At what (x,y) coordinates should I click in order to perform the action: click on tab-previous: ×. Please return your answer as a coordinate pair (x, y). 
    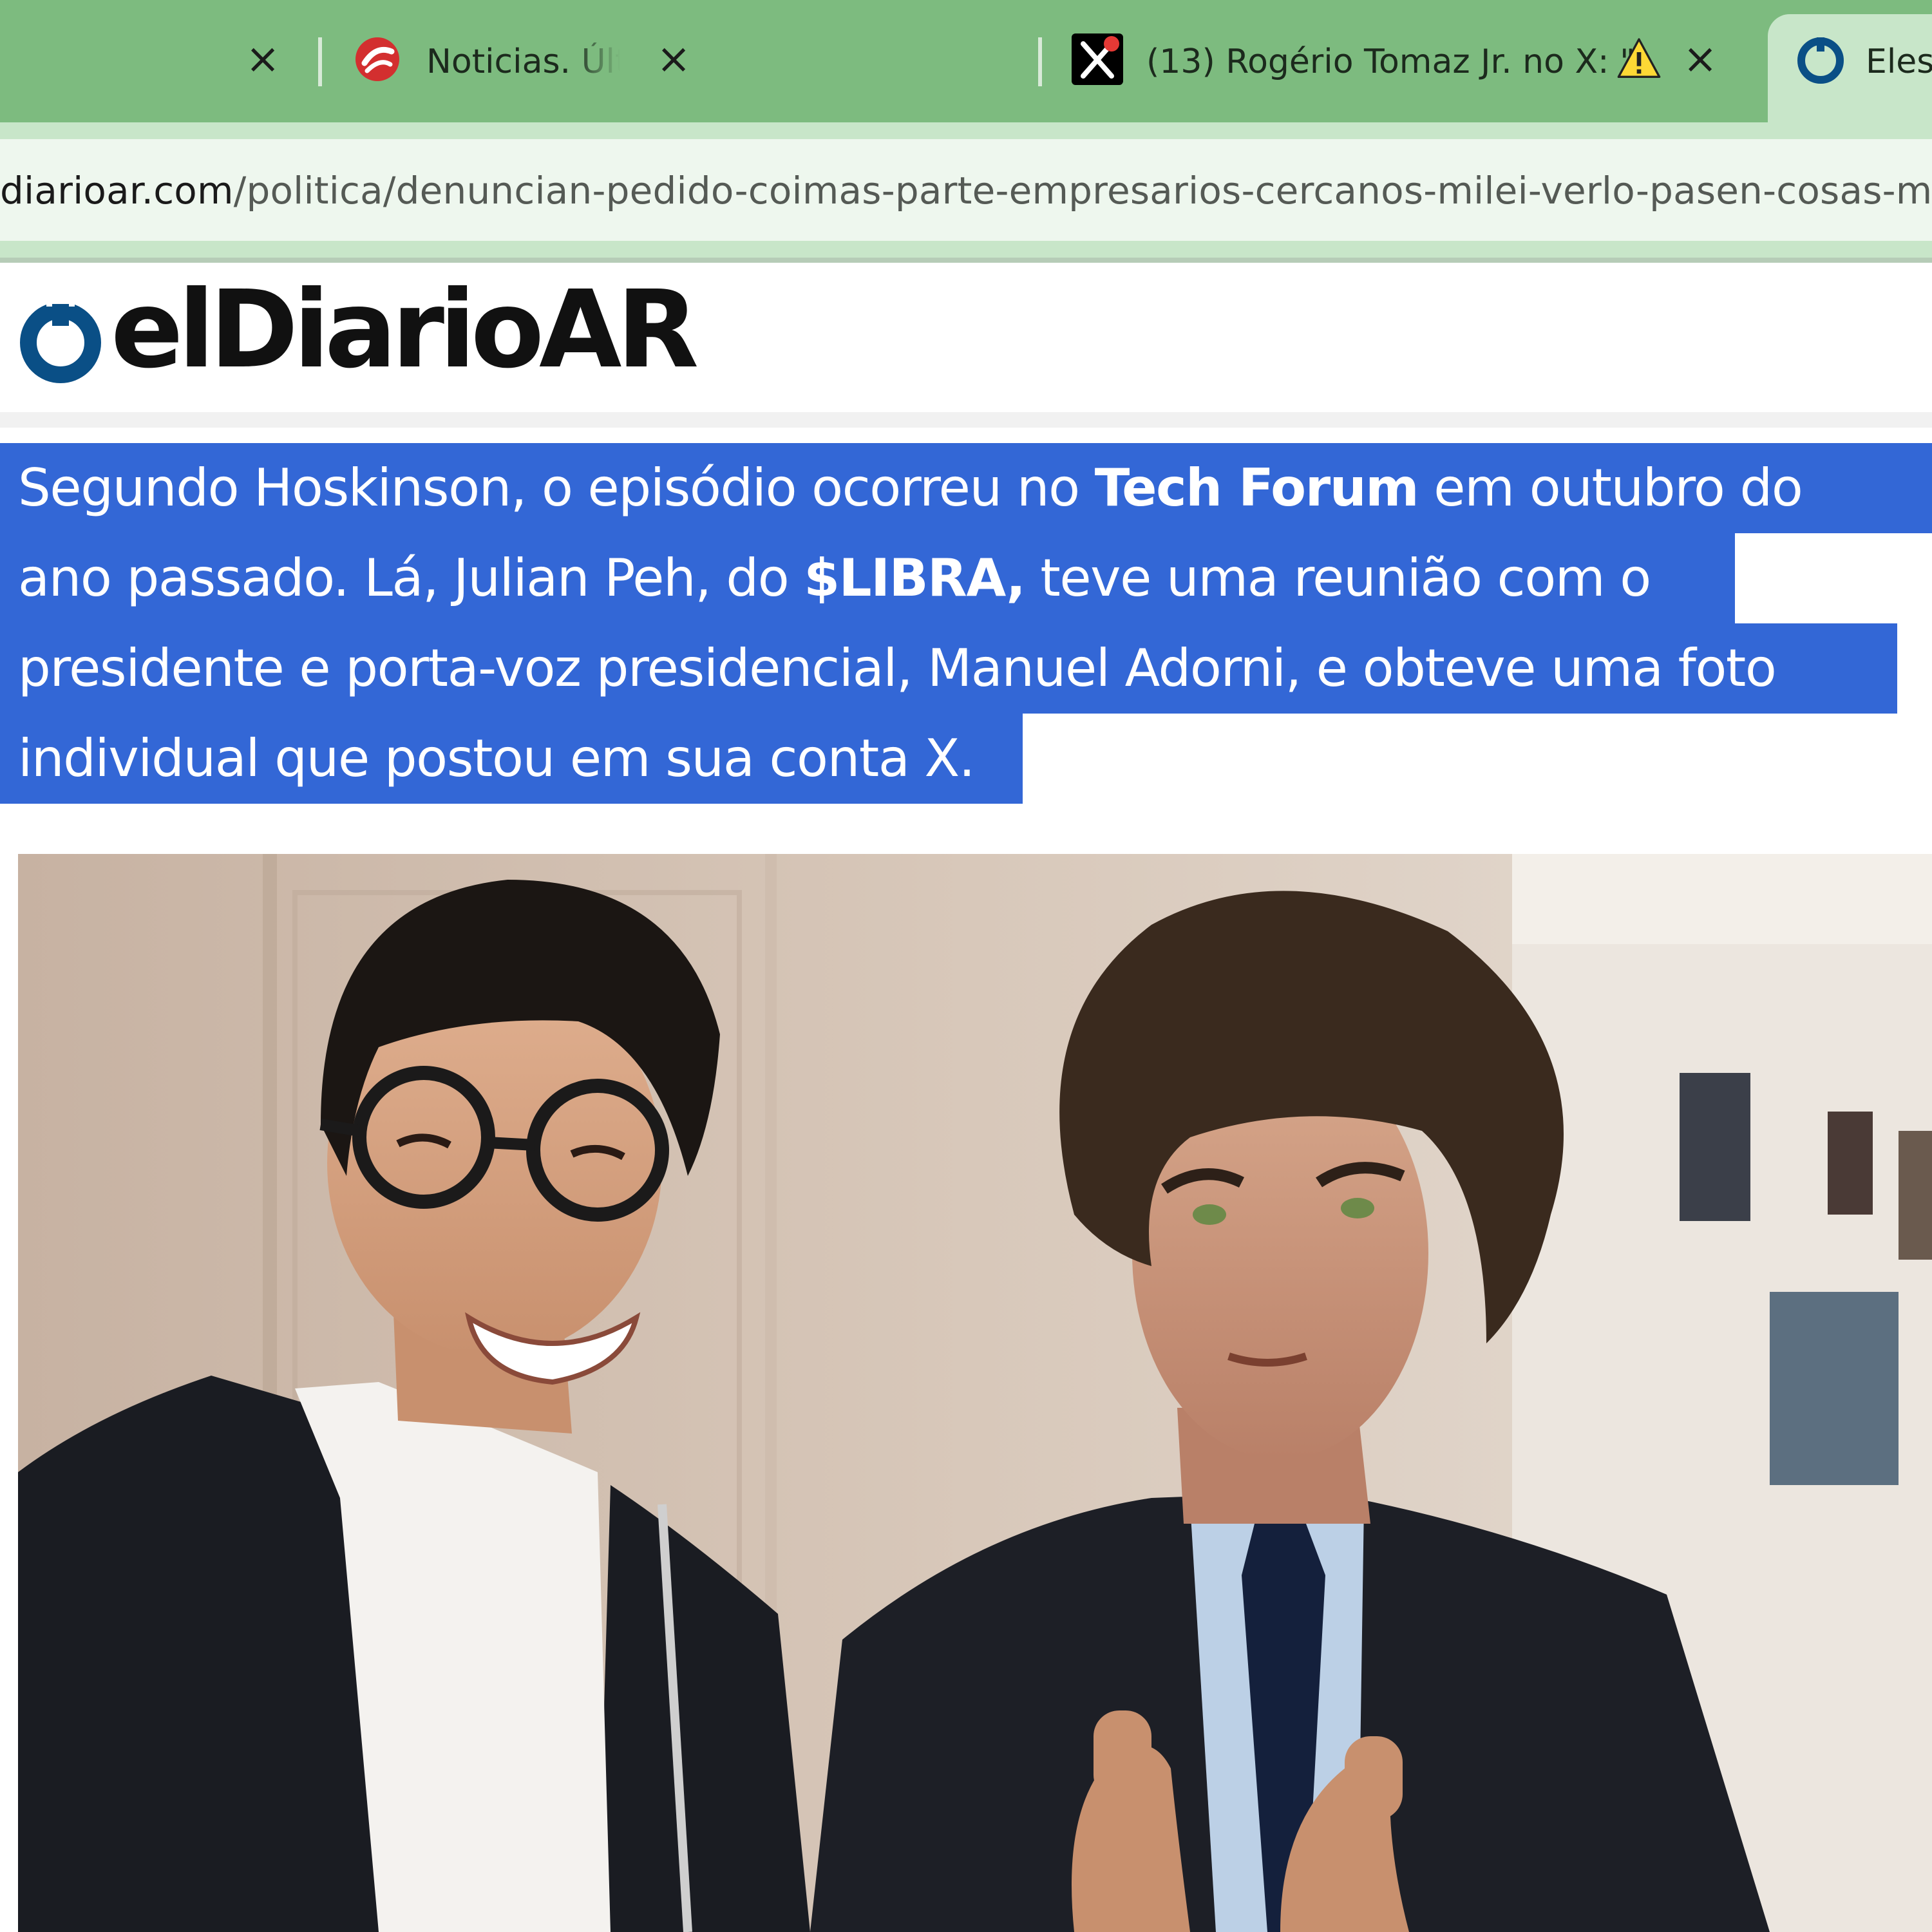
    Looking at the image, I should click on (155, 61).